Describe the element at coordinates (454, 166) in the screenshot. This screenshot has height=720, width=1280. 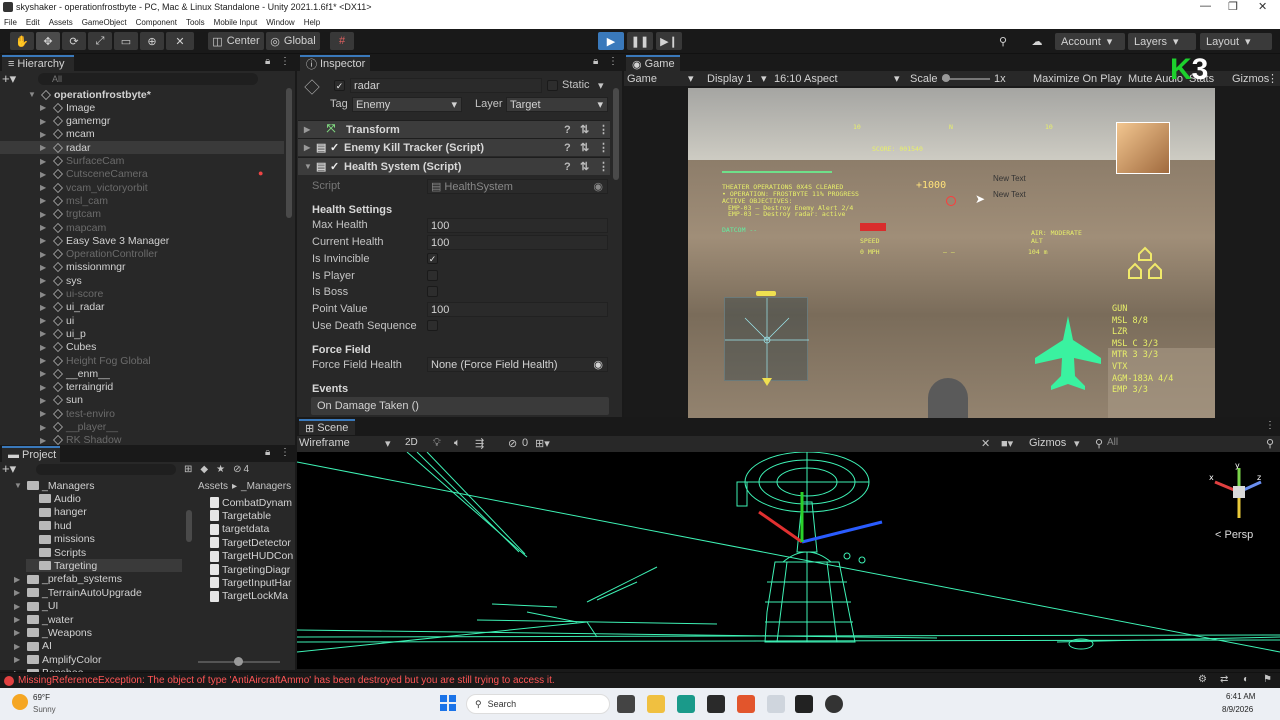
I see `component-health-system: ▼ ▤ ✓ Health System (Script) ? ⇅ ⋮` at that location.